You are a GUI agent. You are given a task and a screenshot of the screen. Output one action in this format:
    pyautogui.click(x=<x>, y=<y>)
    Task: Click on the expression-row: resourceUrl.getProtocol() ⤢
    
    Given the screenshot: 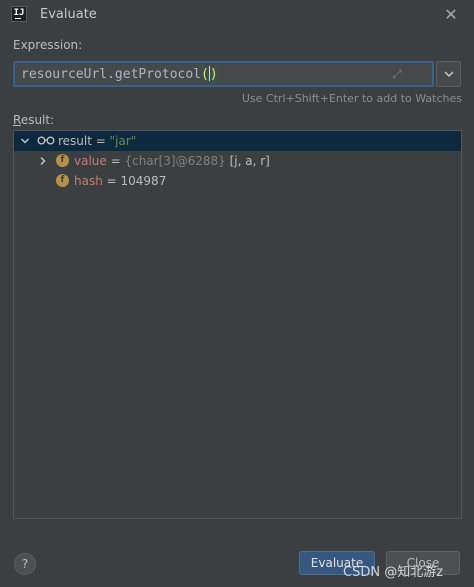 What is the action you would take?
    pyautogui.click(x=237, y=74)
    